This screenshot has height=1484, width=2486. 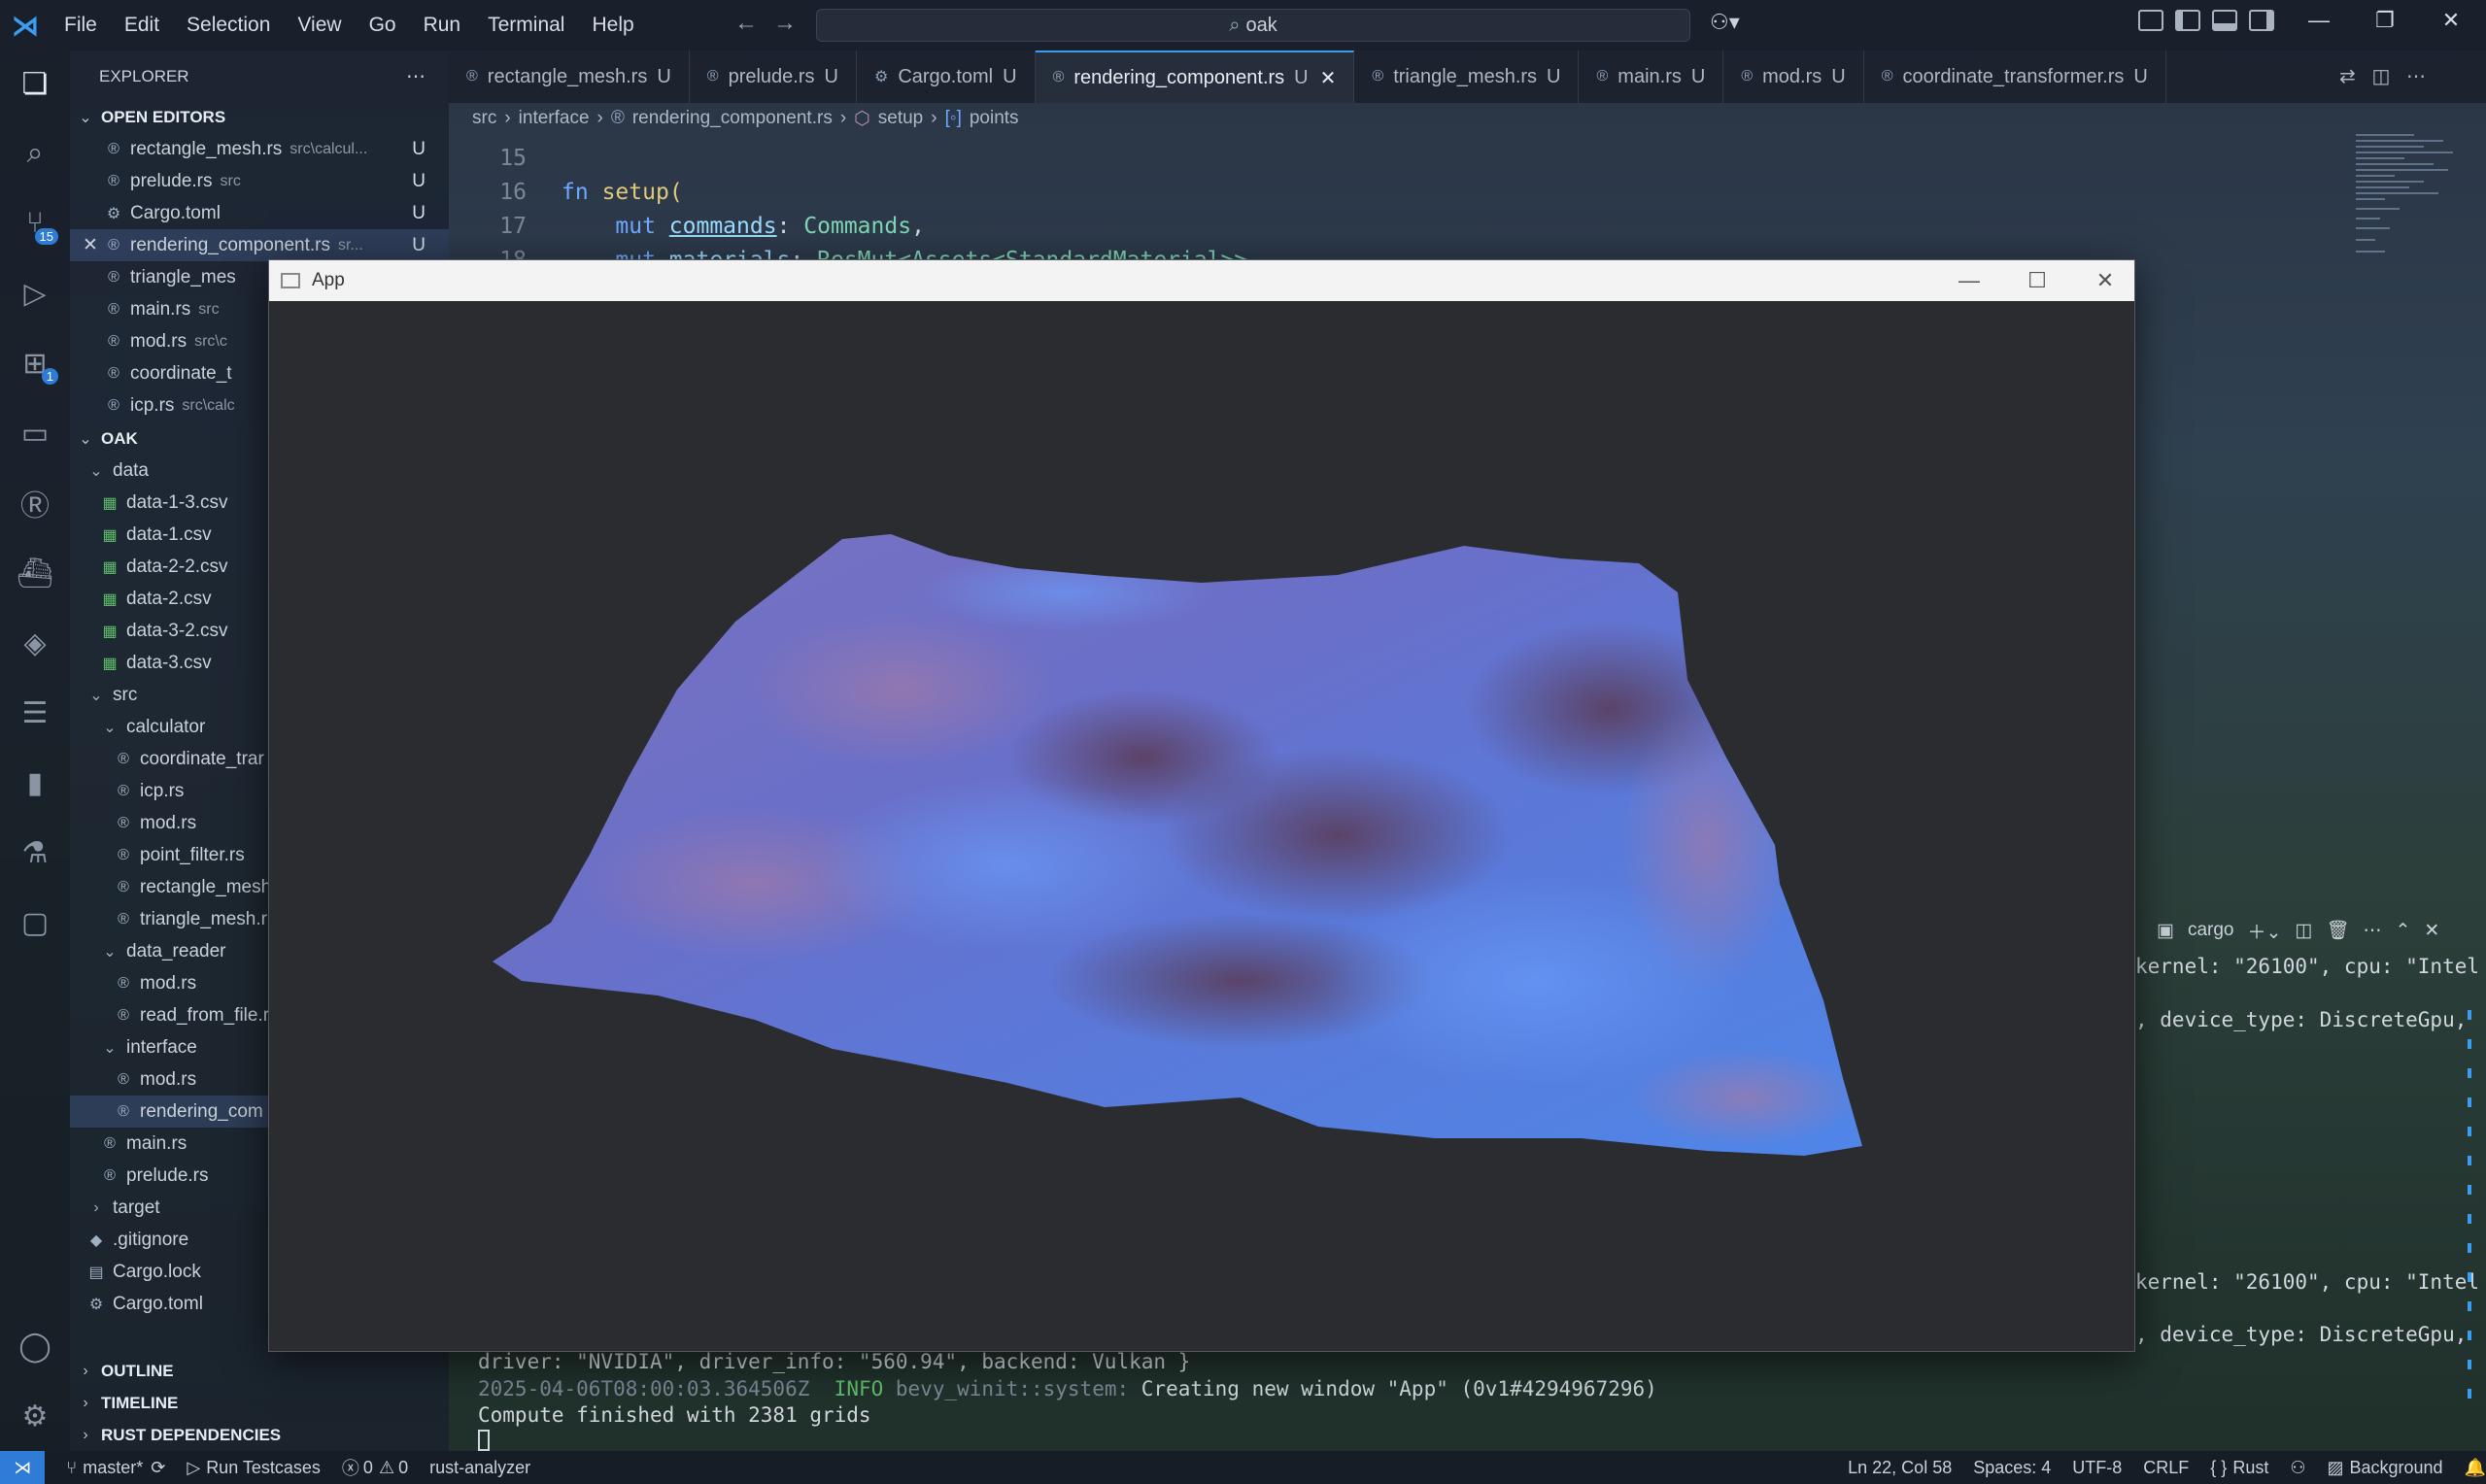 I want to click on git-graph-icon: ◈, so click(x=35, y=643).